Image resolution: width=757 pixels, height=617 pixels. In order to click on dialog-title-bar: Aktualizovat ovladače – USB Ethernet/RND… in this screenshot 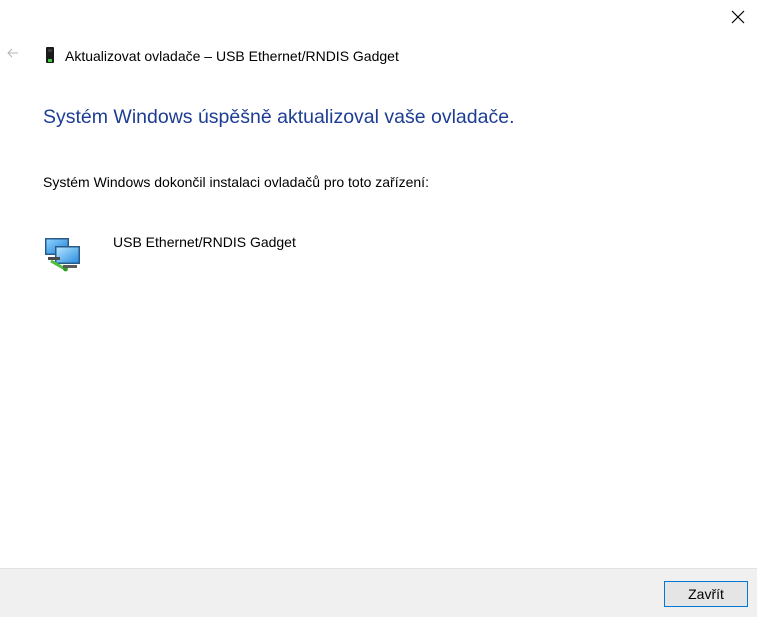, I will do `click(221, 56)`.